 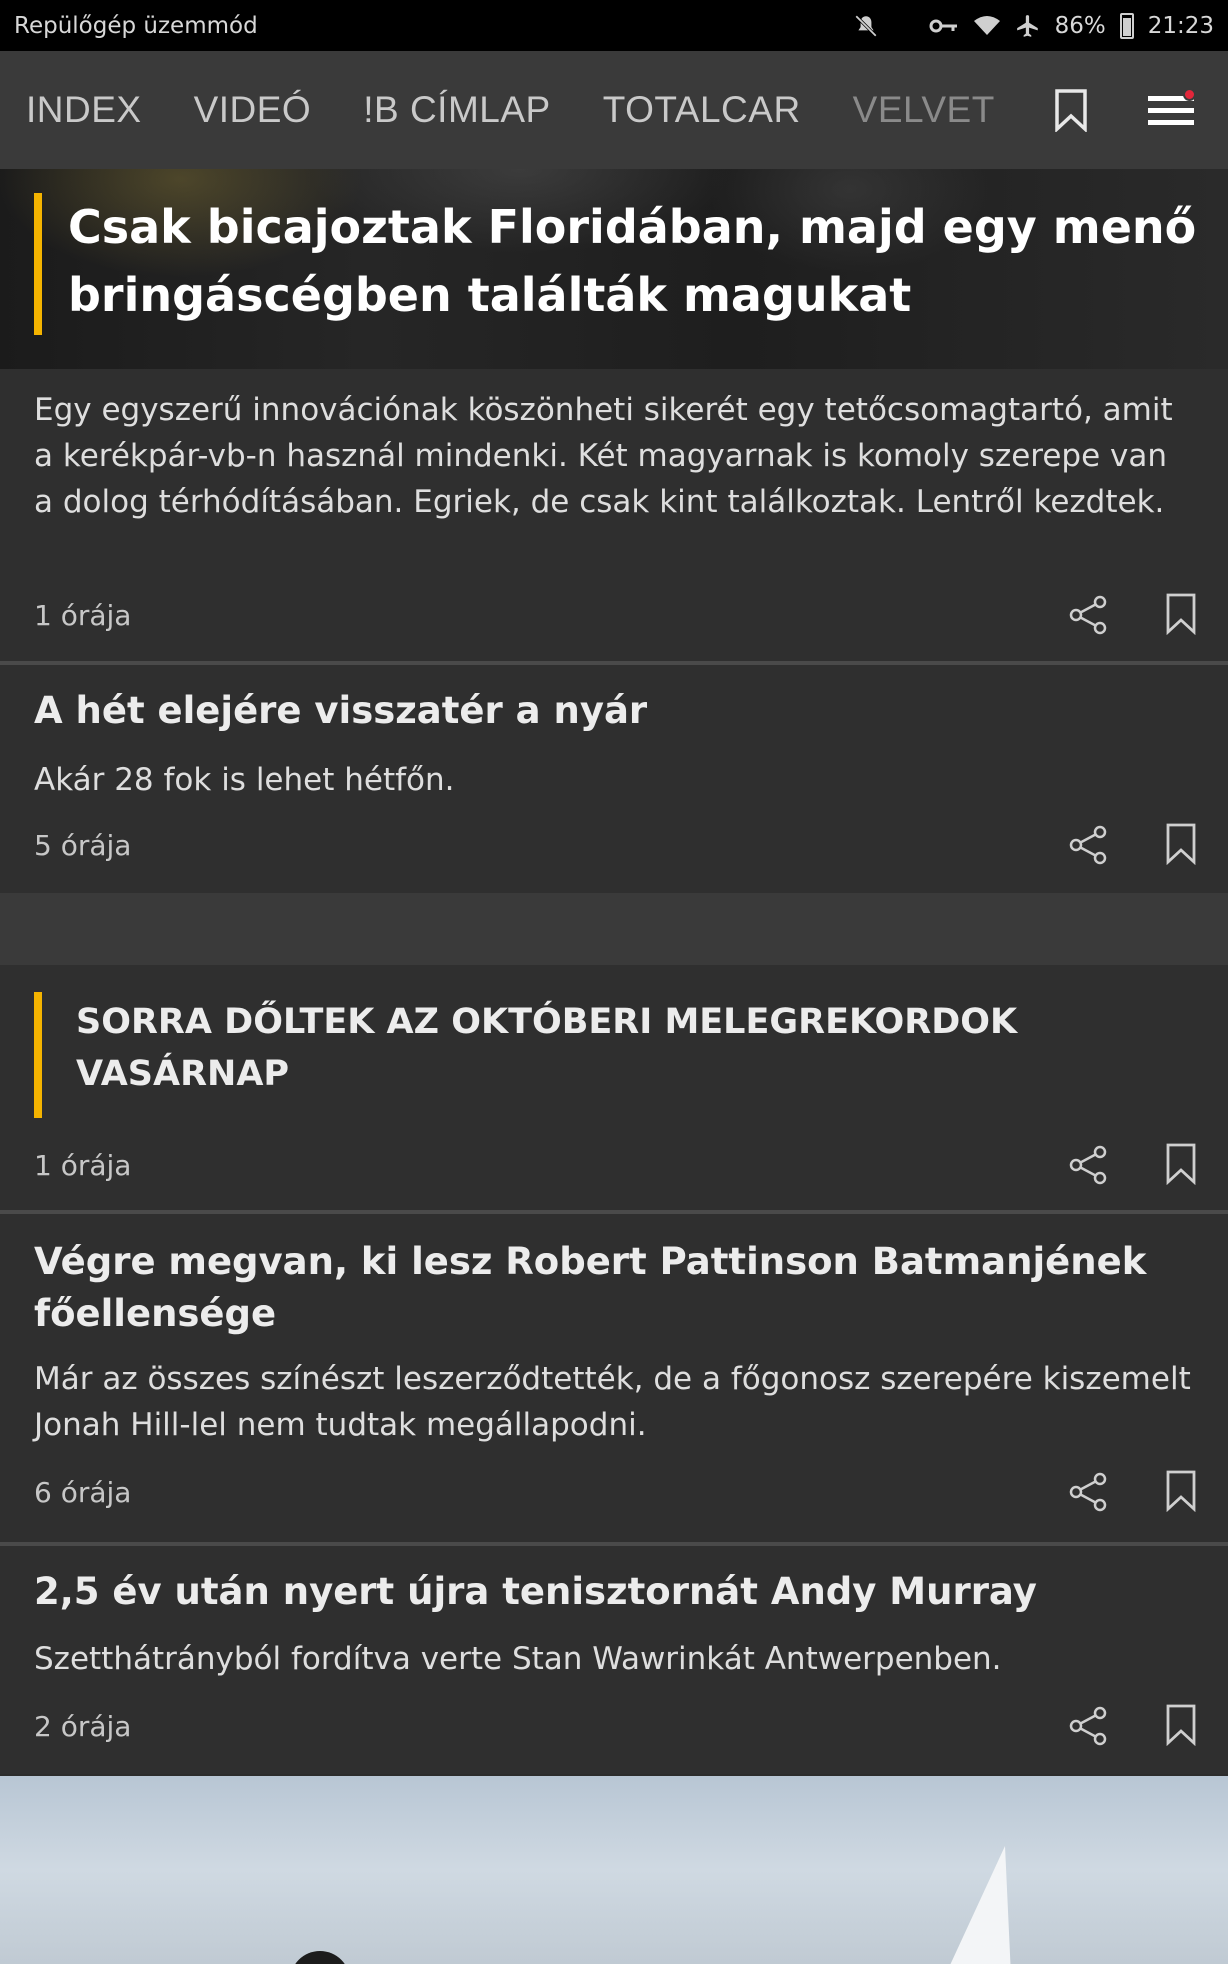 What do you see at coordinates (865, 25) in the screenshot?
I see `mute-icon` at bounding box center [865, 25].